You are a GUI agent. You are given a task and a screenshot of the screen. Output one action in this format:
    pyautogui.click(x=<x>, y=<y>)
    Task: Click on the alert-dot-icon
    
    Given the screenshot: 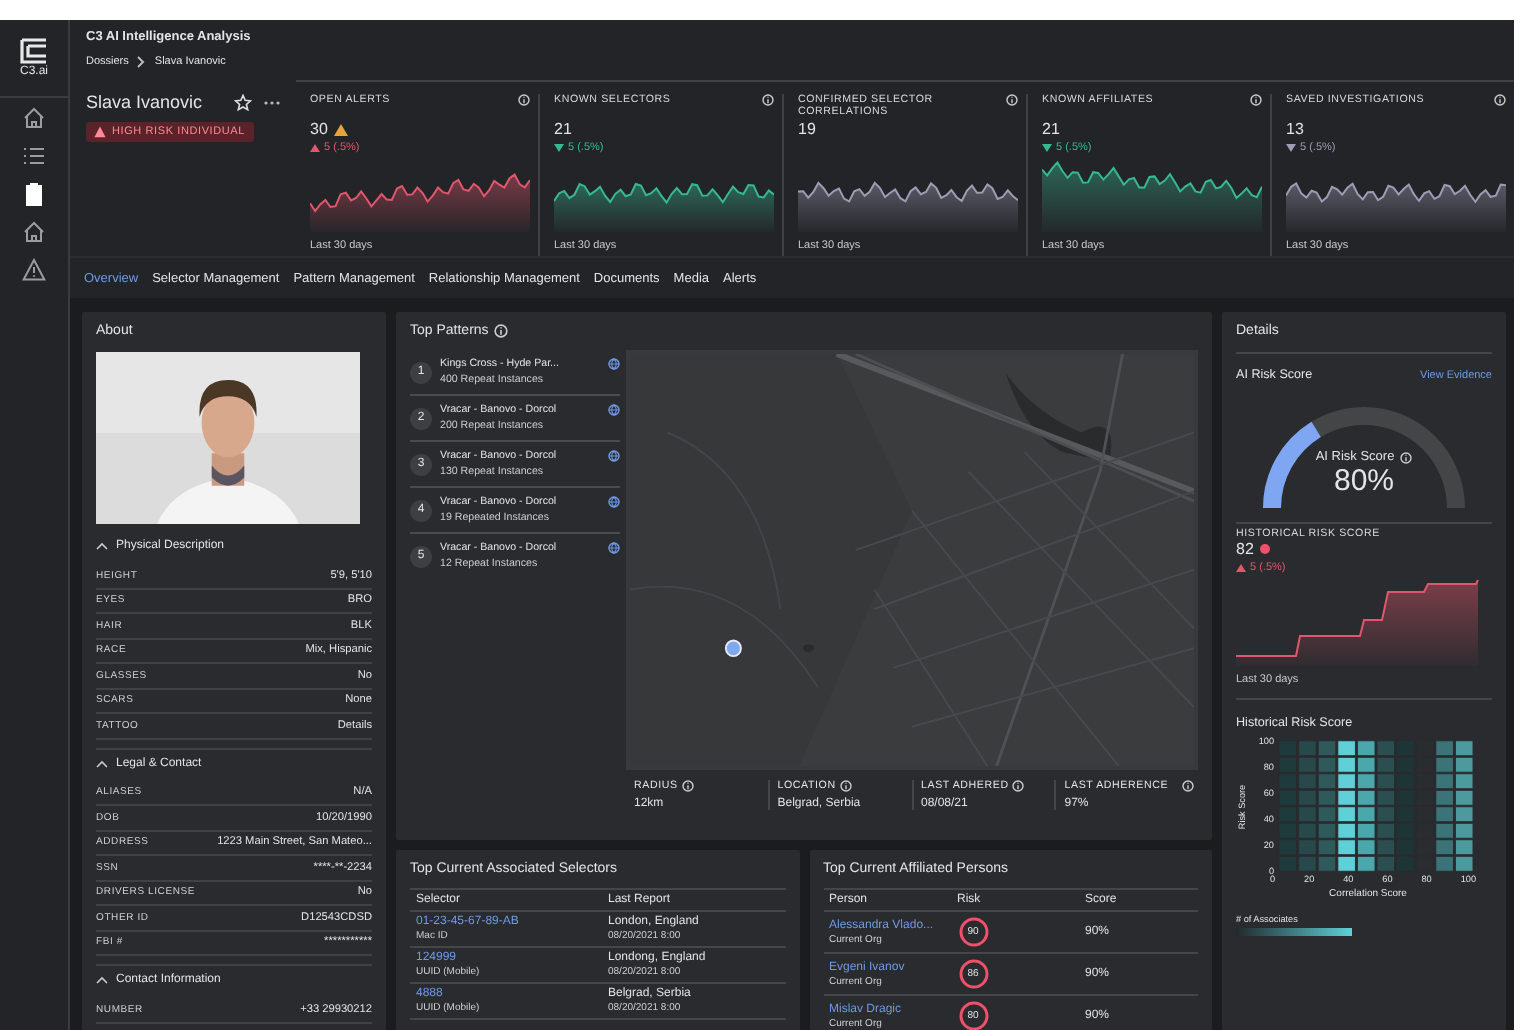 What is the action you would take?
    pyautogui.click(x=1264, y=549)
    